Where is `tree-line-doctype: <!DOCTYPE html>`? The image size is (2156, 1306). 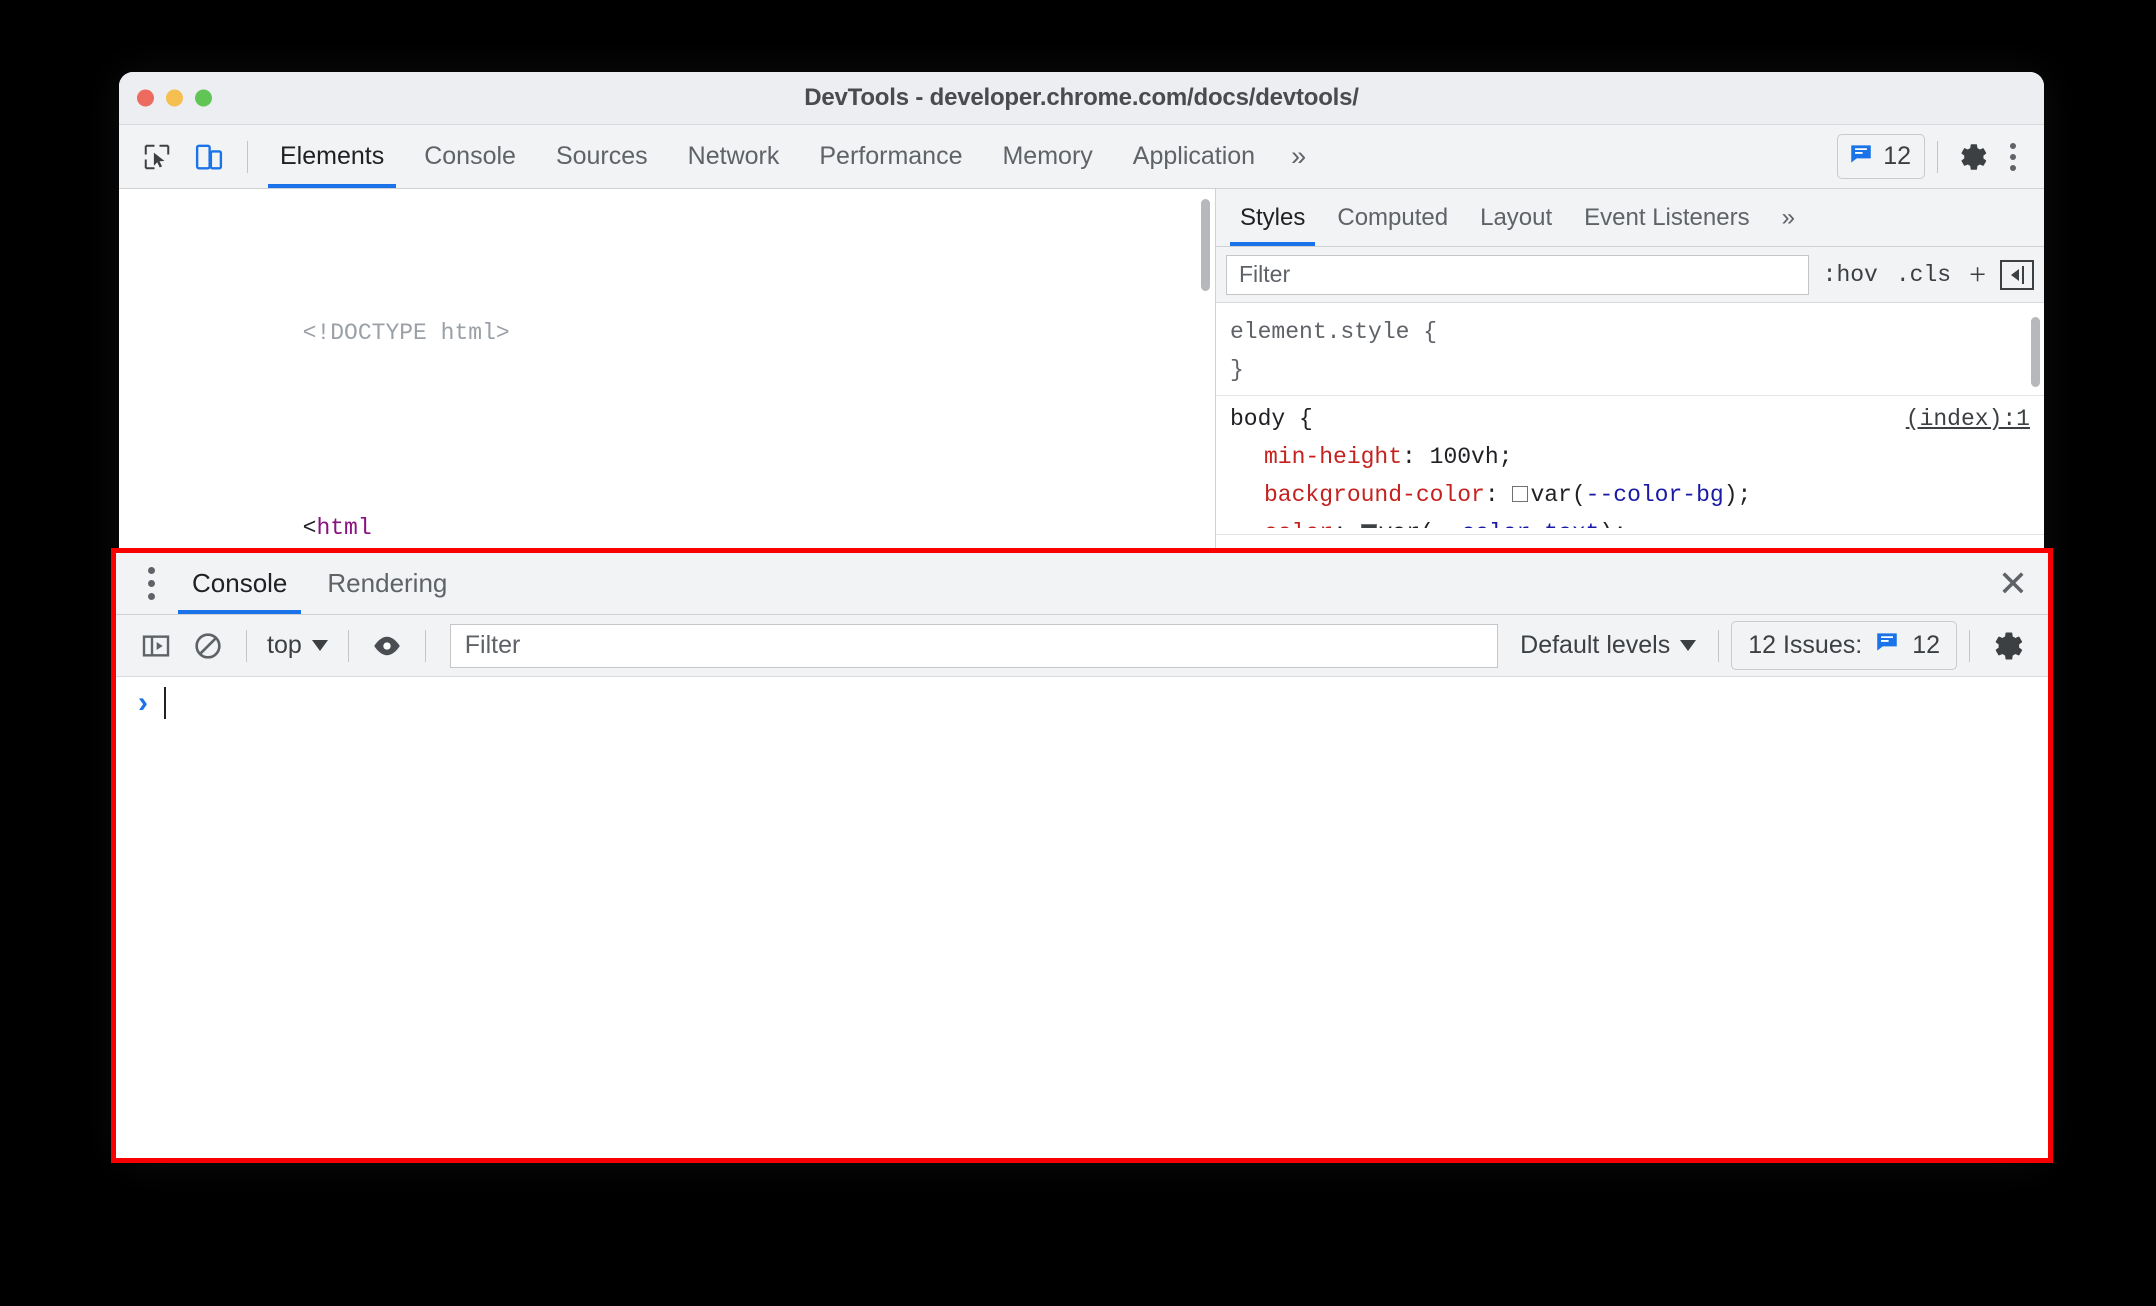
tree-line-doctype: <!DOCTYPE html> is located at coordinates (667, 333).